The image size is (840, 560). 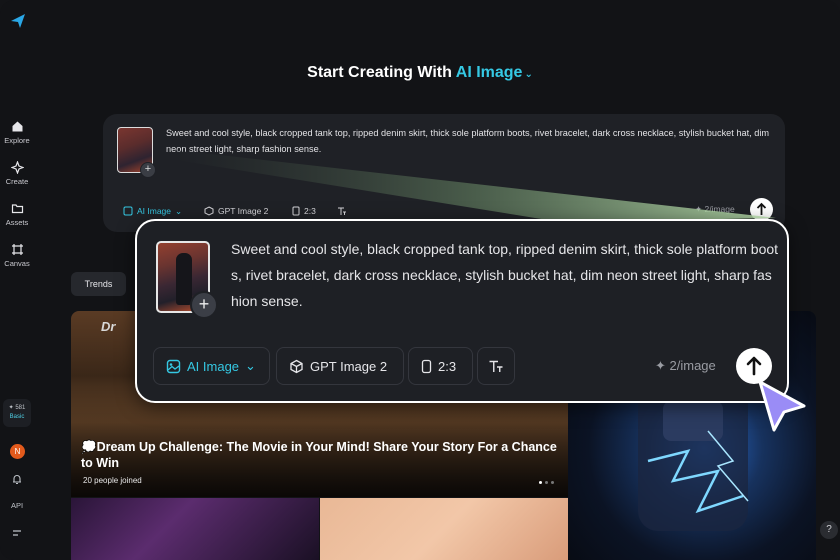 What do you see at coordinates (108, 326) in the screenshot?
I see `banner-brand: Dr` at bounding box center [108, 326].